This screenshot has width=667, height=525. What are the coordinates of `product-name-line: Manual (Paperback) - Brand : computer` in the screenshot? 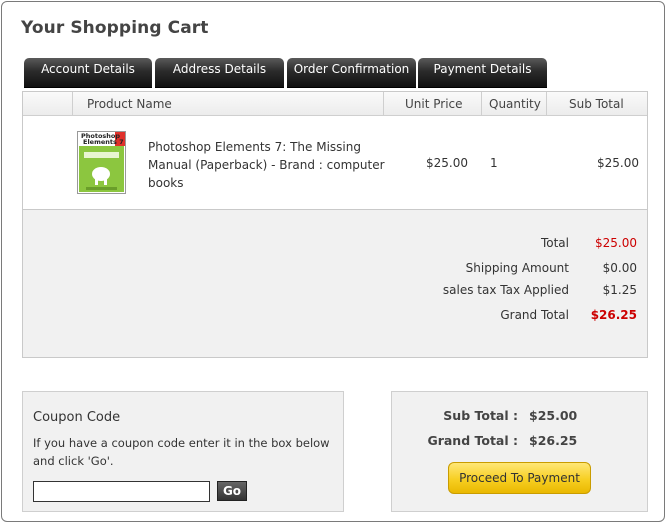 It's located at (266, 165).